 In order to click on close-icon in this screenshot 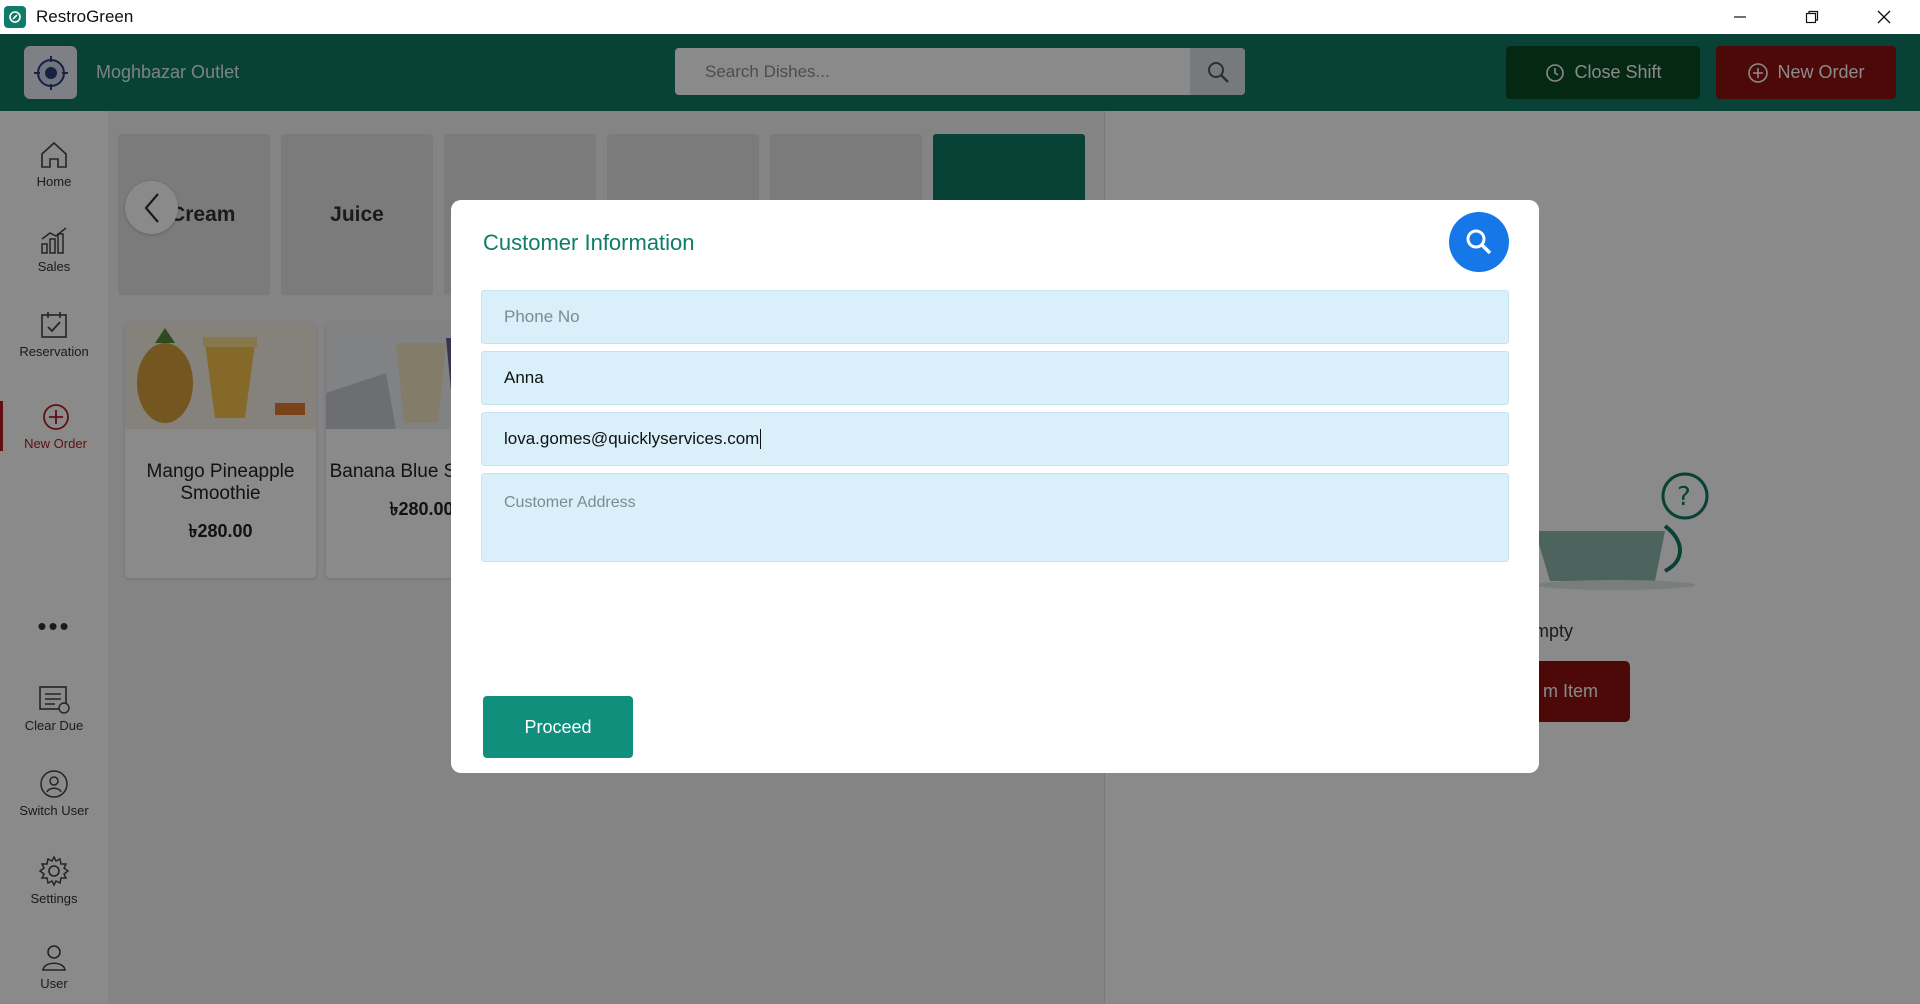, I will do `click(1884, 17)`.